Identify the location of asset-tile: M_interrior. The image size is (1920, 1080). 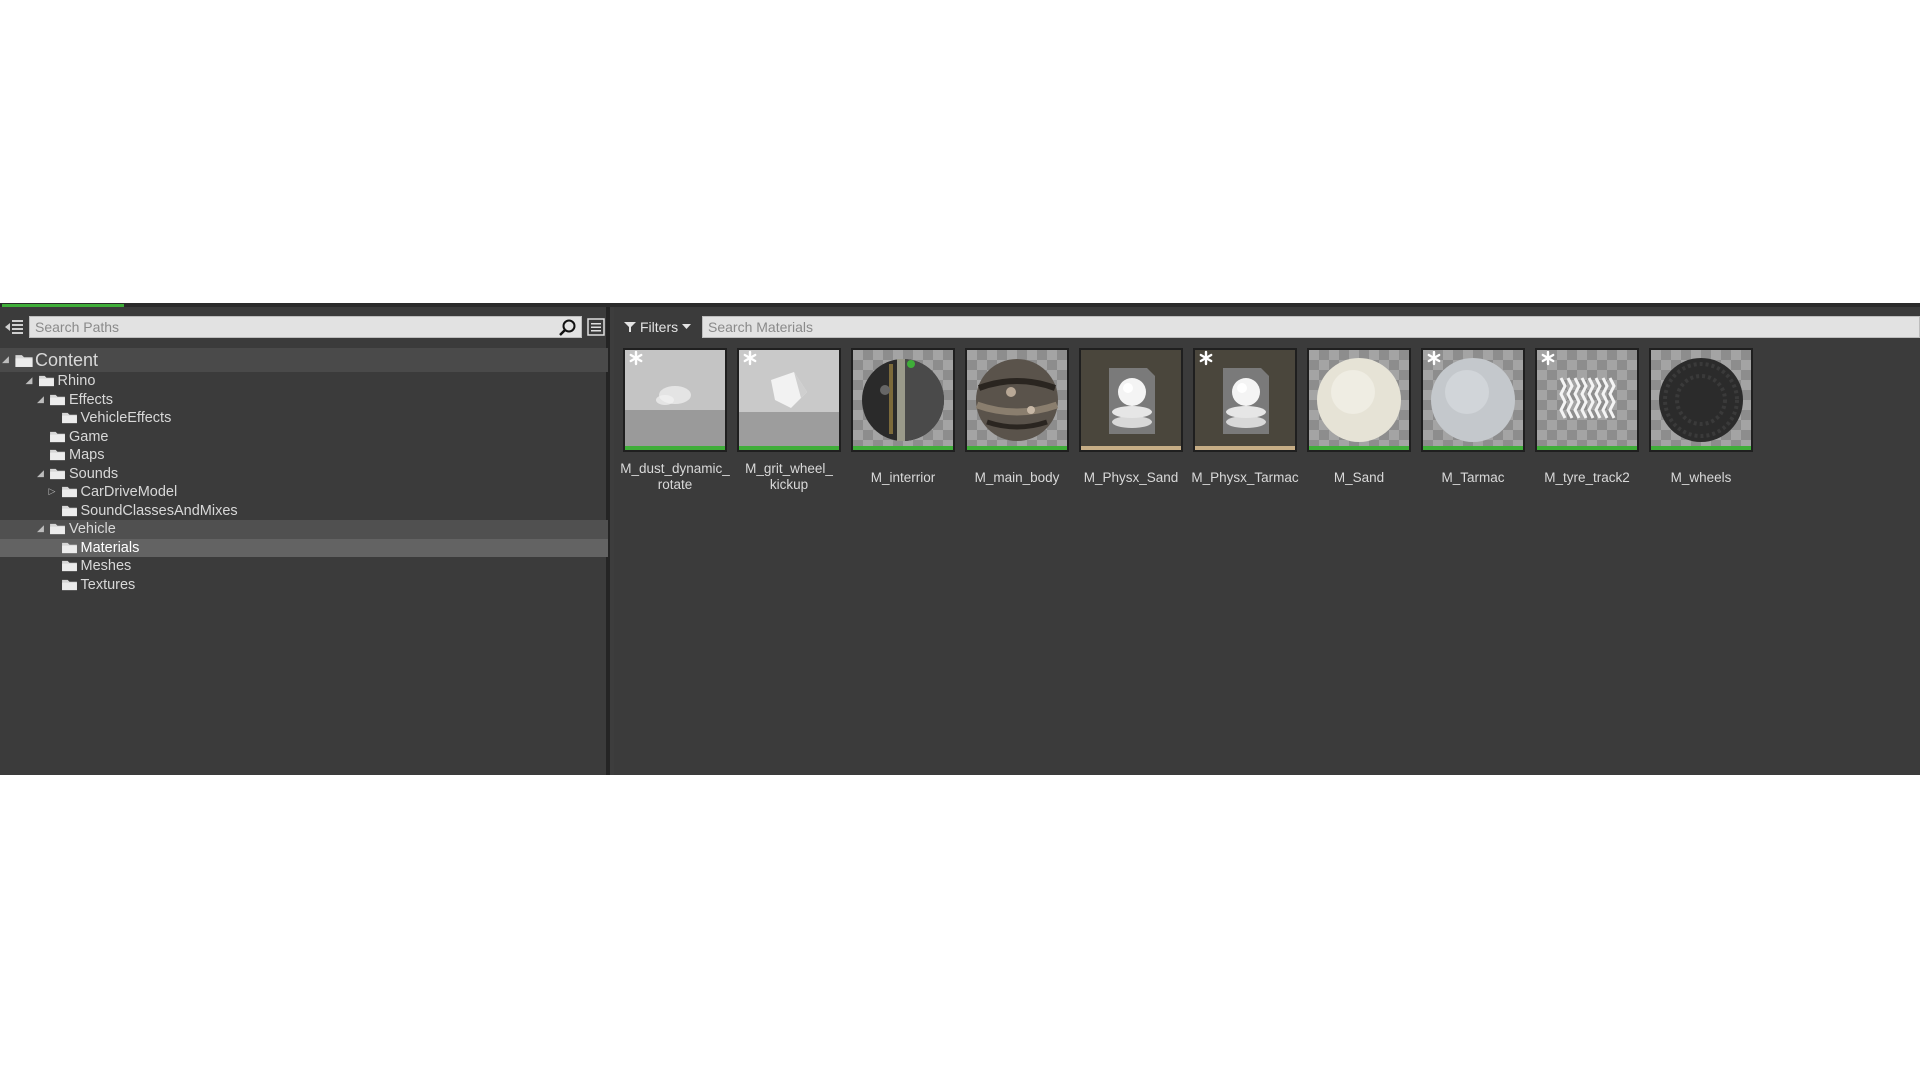
(903, 417).